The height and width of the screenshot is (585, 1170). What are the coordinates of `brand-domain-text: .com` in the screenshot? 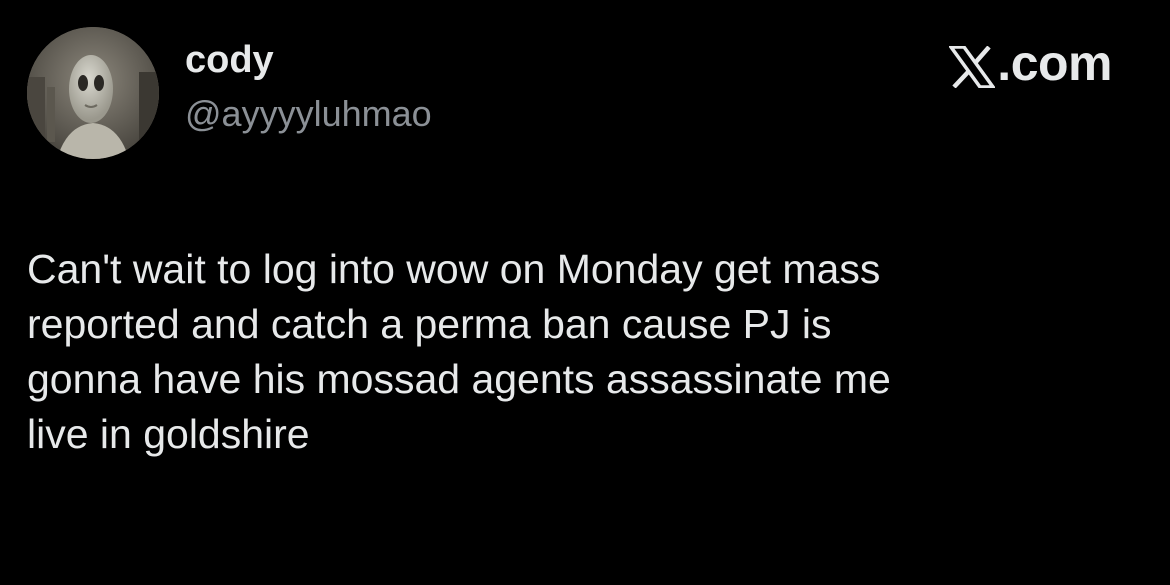 It's located at (1054, 63).